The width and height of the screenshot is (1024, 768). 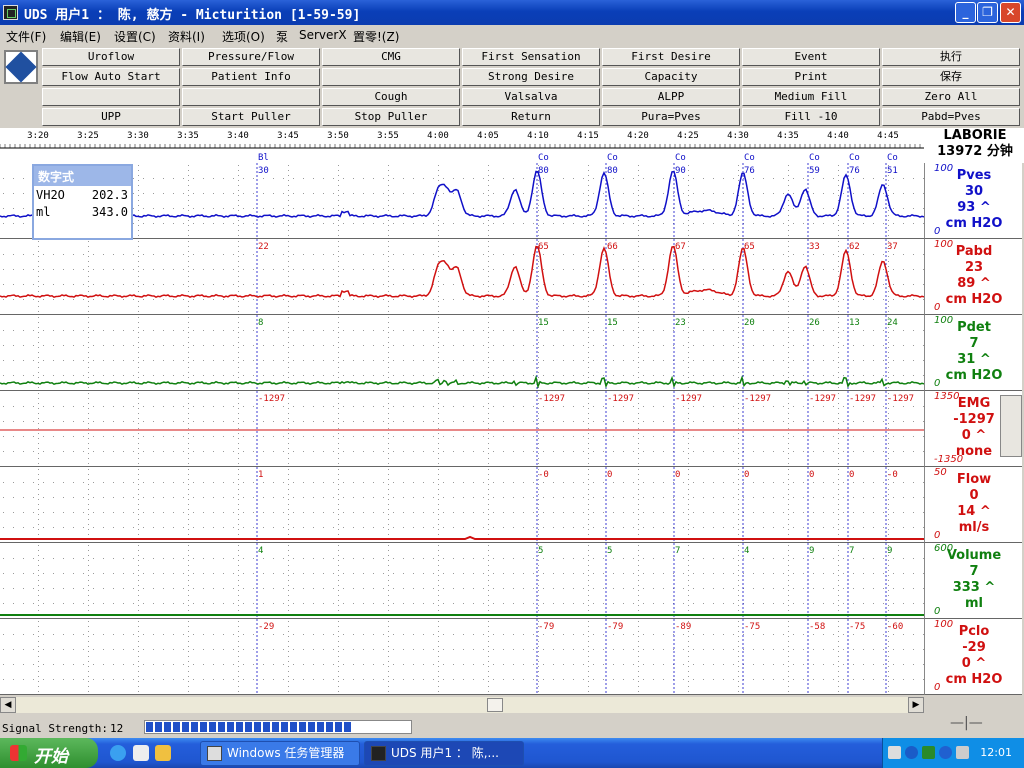 I want to click on menu-serverx: ServerX, so click(x=323, y=35).